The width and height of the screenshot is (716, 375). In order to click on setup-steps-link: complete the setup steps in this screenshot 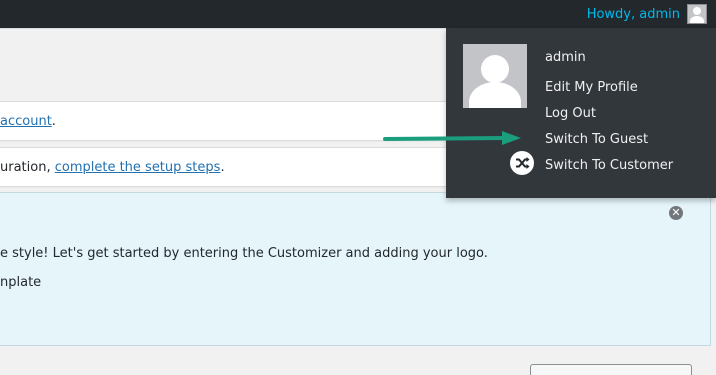, I will do `click(138, 167)`.